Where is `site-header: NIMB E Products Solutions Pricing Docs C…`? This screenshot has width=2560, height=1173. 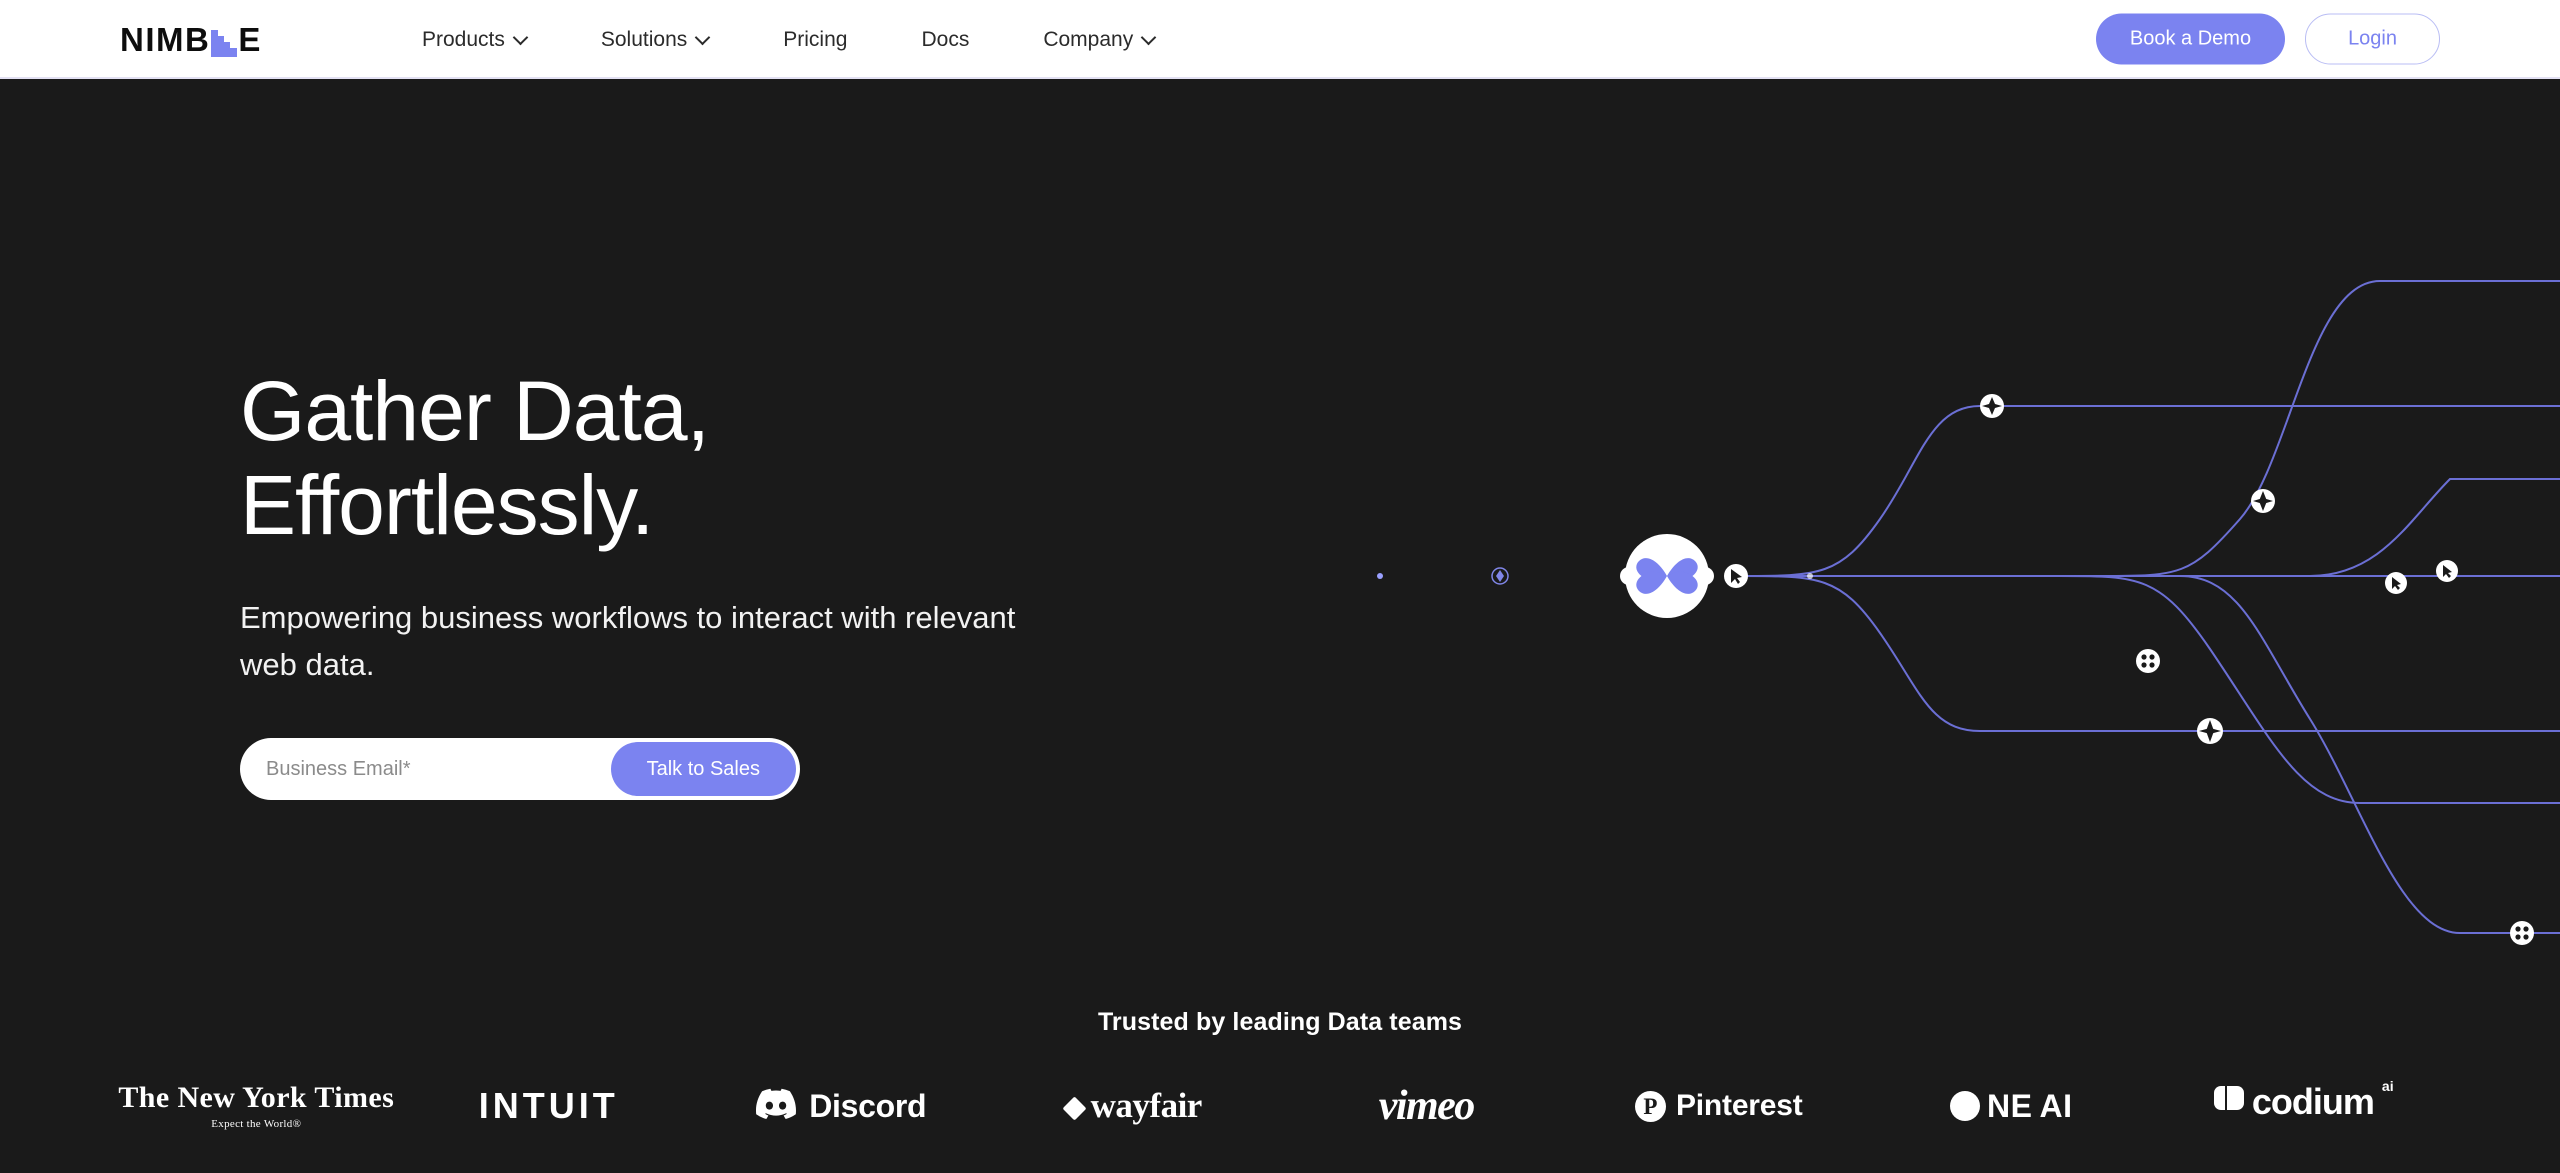
site-header: NIMB E Products Solutions Pricing Docs C… is located at coordinates (1280, 39).